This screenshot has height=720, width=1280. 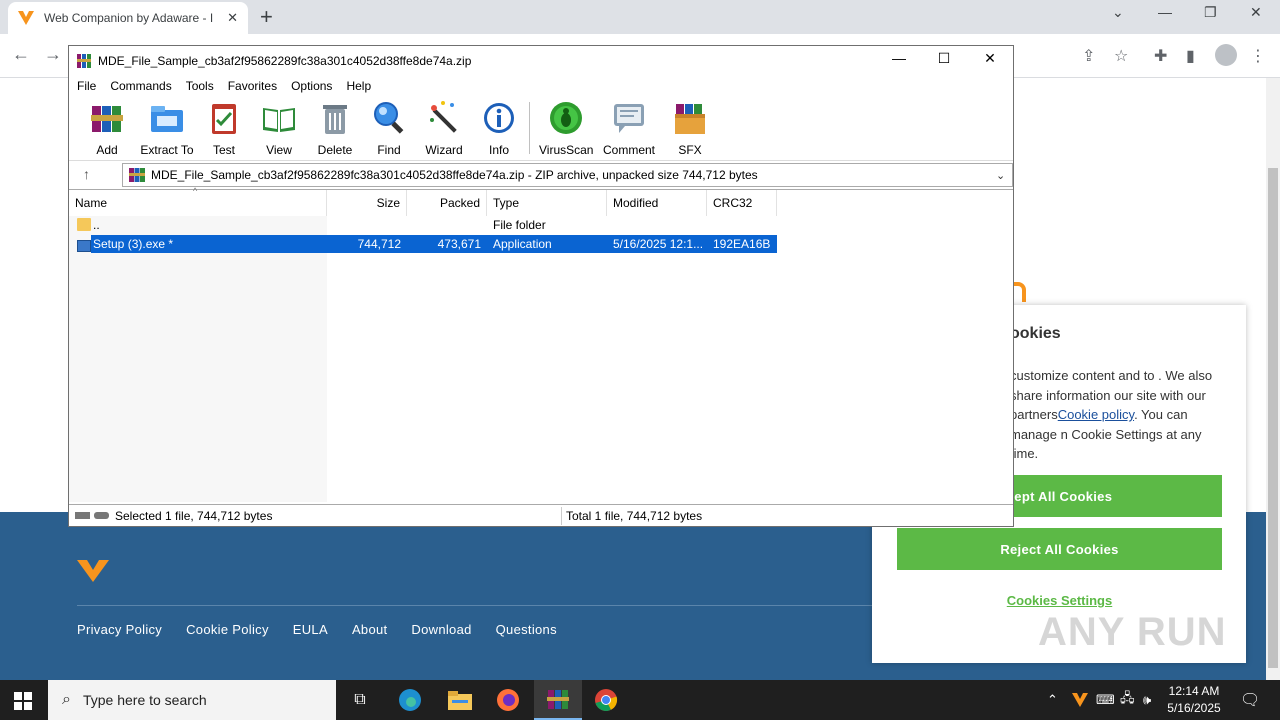 What do you see at coordinates (140, 86) in the screenshot?
I see `menu-commands: Commands` at bounding box center [140, 86].